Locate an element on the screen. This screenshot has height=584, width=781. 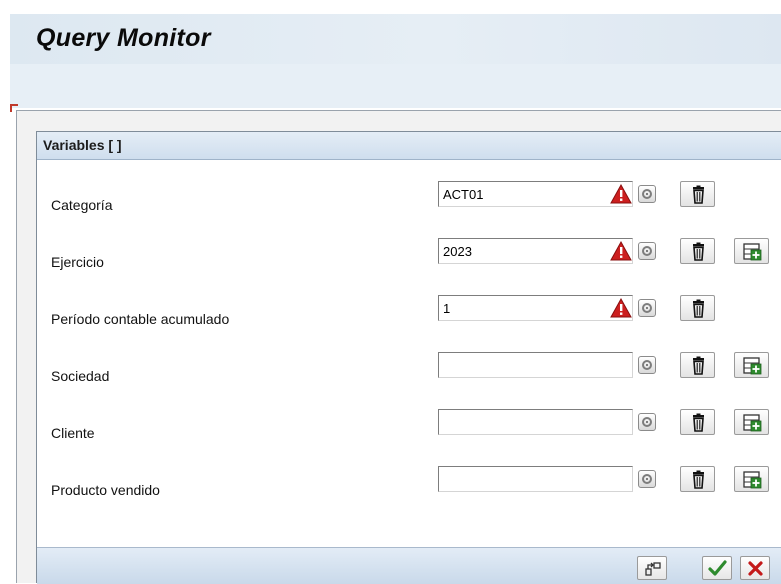
confirm-button is located at coordinates (717, 568).